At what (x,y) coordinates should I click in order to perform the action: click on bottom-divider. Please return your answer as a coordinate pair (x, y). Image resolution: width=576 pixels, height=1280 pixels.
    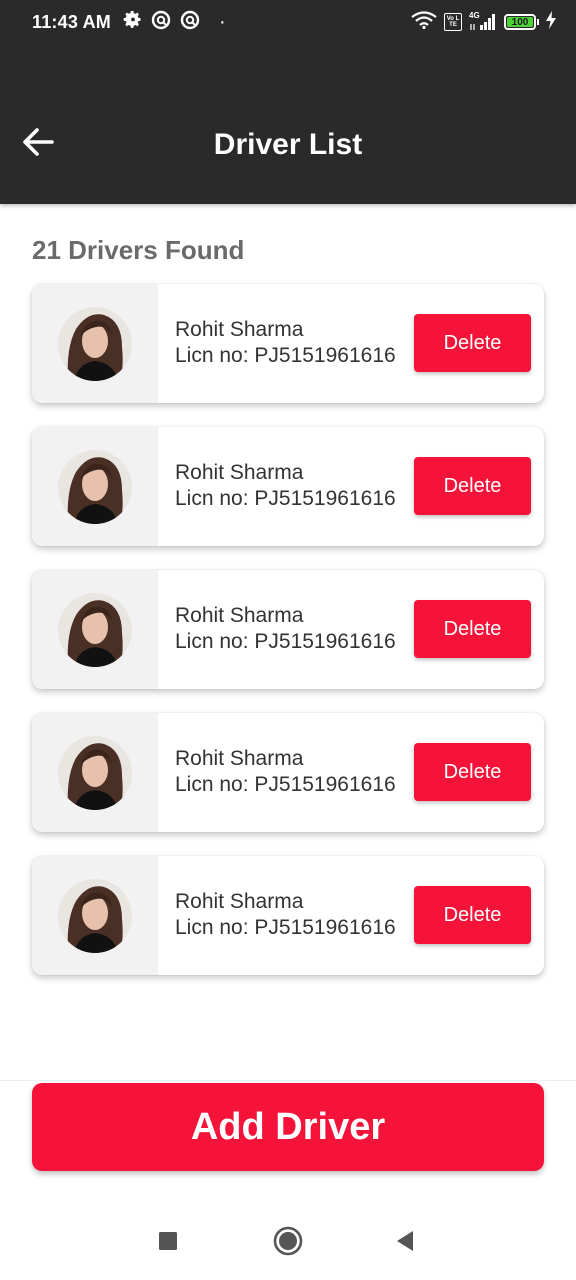
    Looking at the image, I should click on (288, 1080).